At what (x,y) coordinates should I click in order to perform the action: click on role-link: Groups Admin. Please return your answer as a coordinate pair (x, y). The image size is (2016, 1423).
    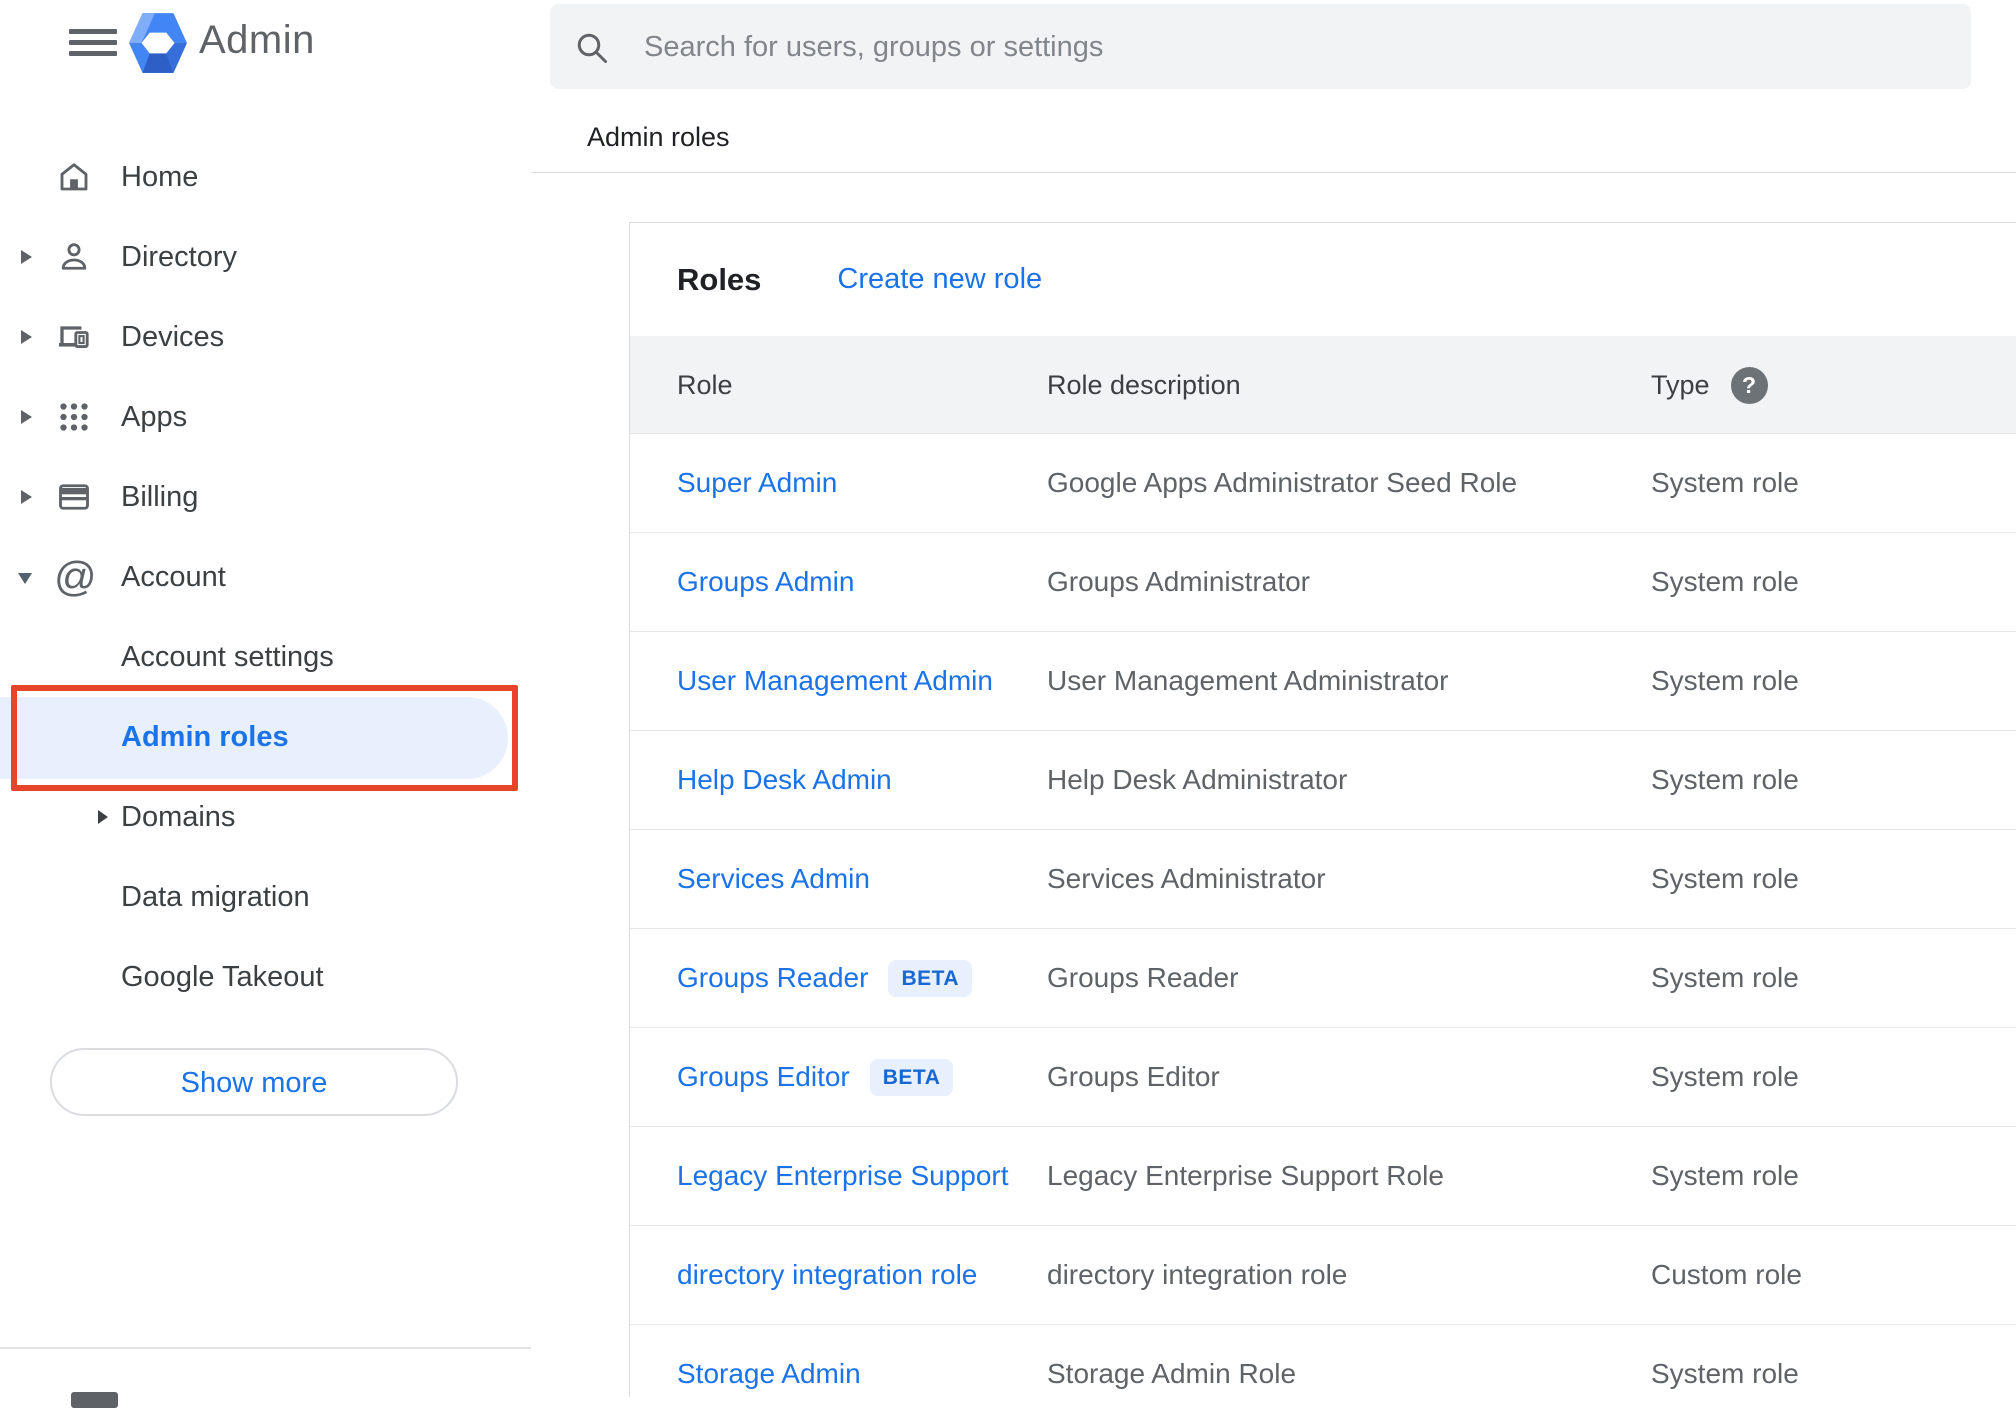
    Looking at the image, I should click on (765, 582).